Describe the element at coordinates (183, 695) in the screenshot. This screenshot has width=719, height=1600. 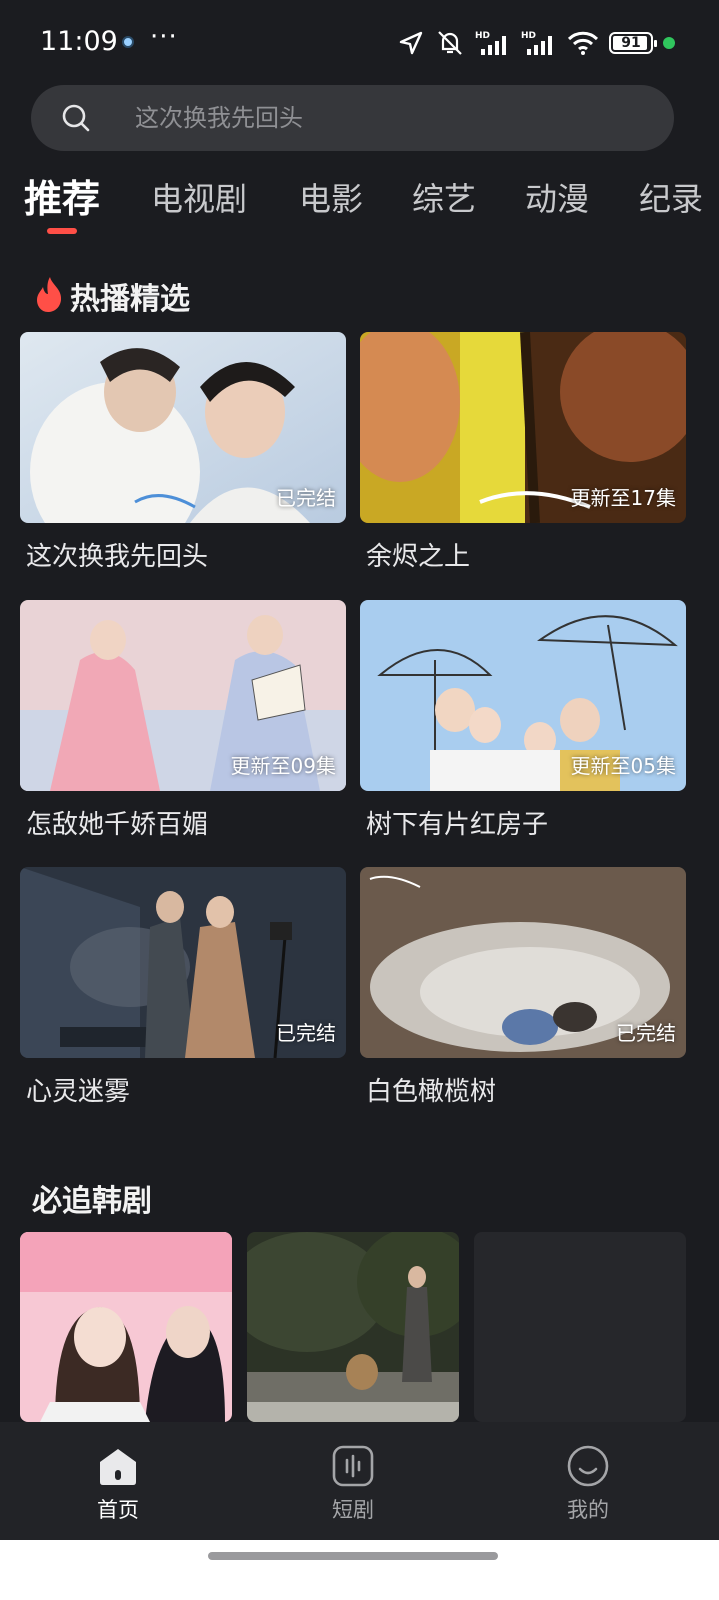
I see `poster-image: 更新至09集` at that location.